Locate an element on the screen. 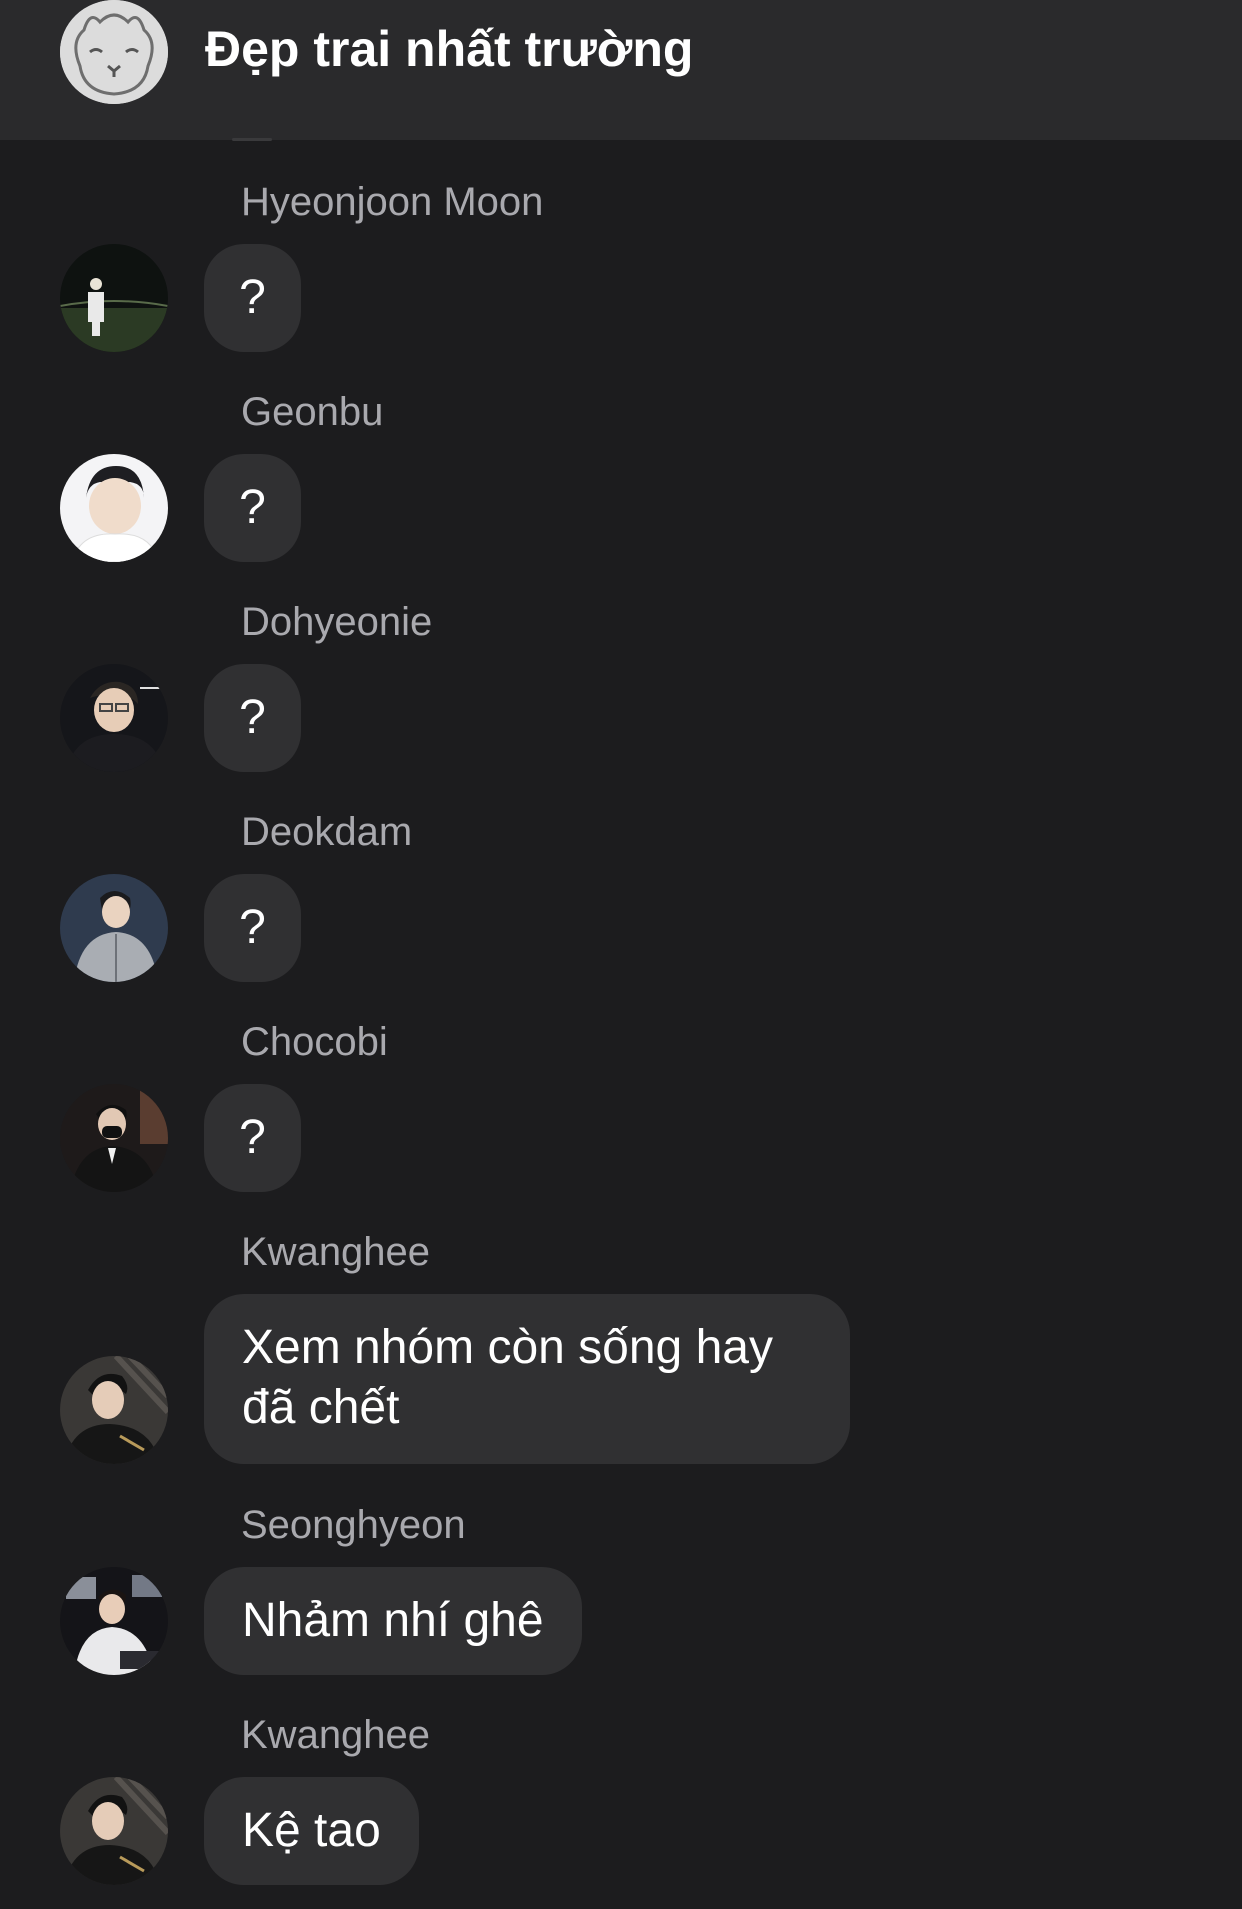  sender-name: Hyeonjoon Moon is located at coordinates (392, 202).